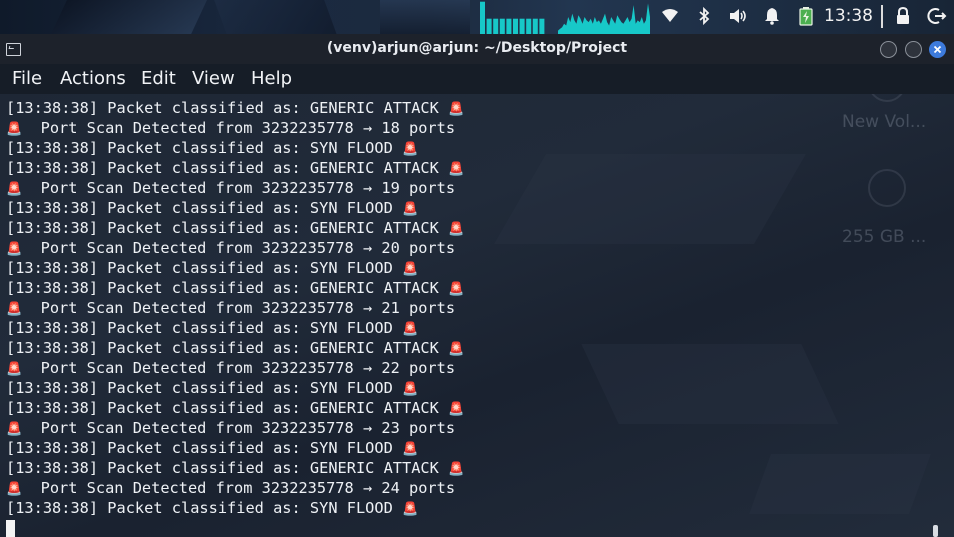 This screenshot has width=954, height=537. I want to click on clock: 13:38, so click(848, 16).